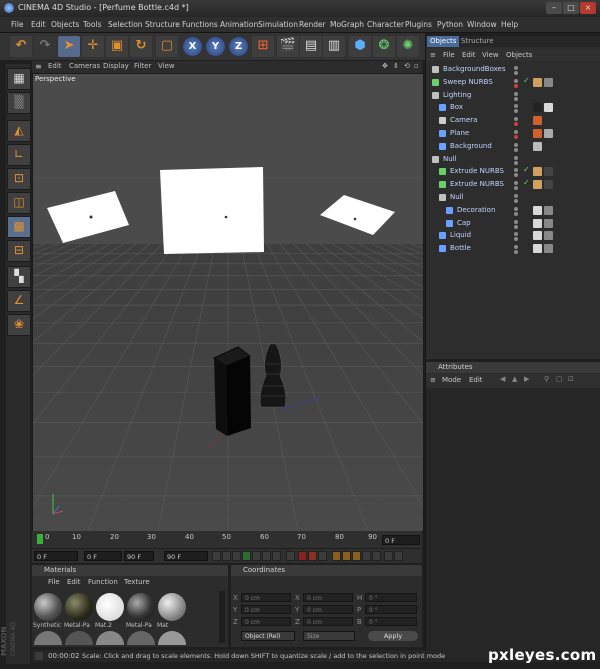 The image size is (600, 669). Describe the element at coordinates (457, 197) in the screenshot. I see `object-name: Null` at that location.